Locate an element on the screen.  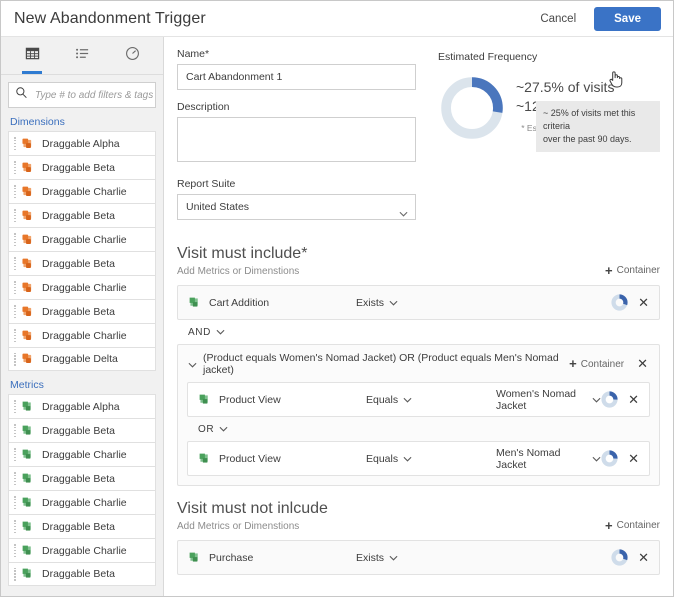
rule-actions: ✕ is located at coordinates (620, 399).